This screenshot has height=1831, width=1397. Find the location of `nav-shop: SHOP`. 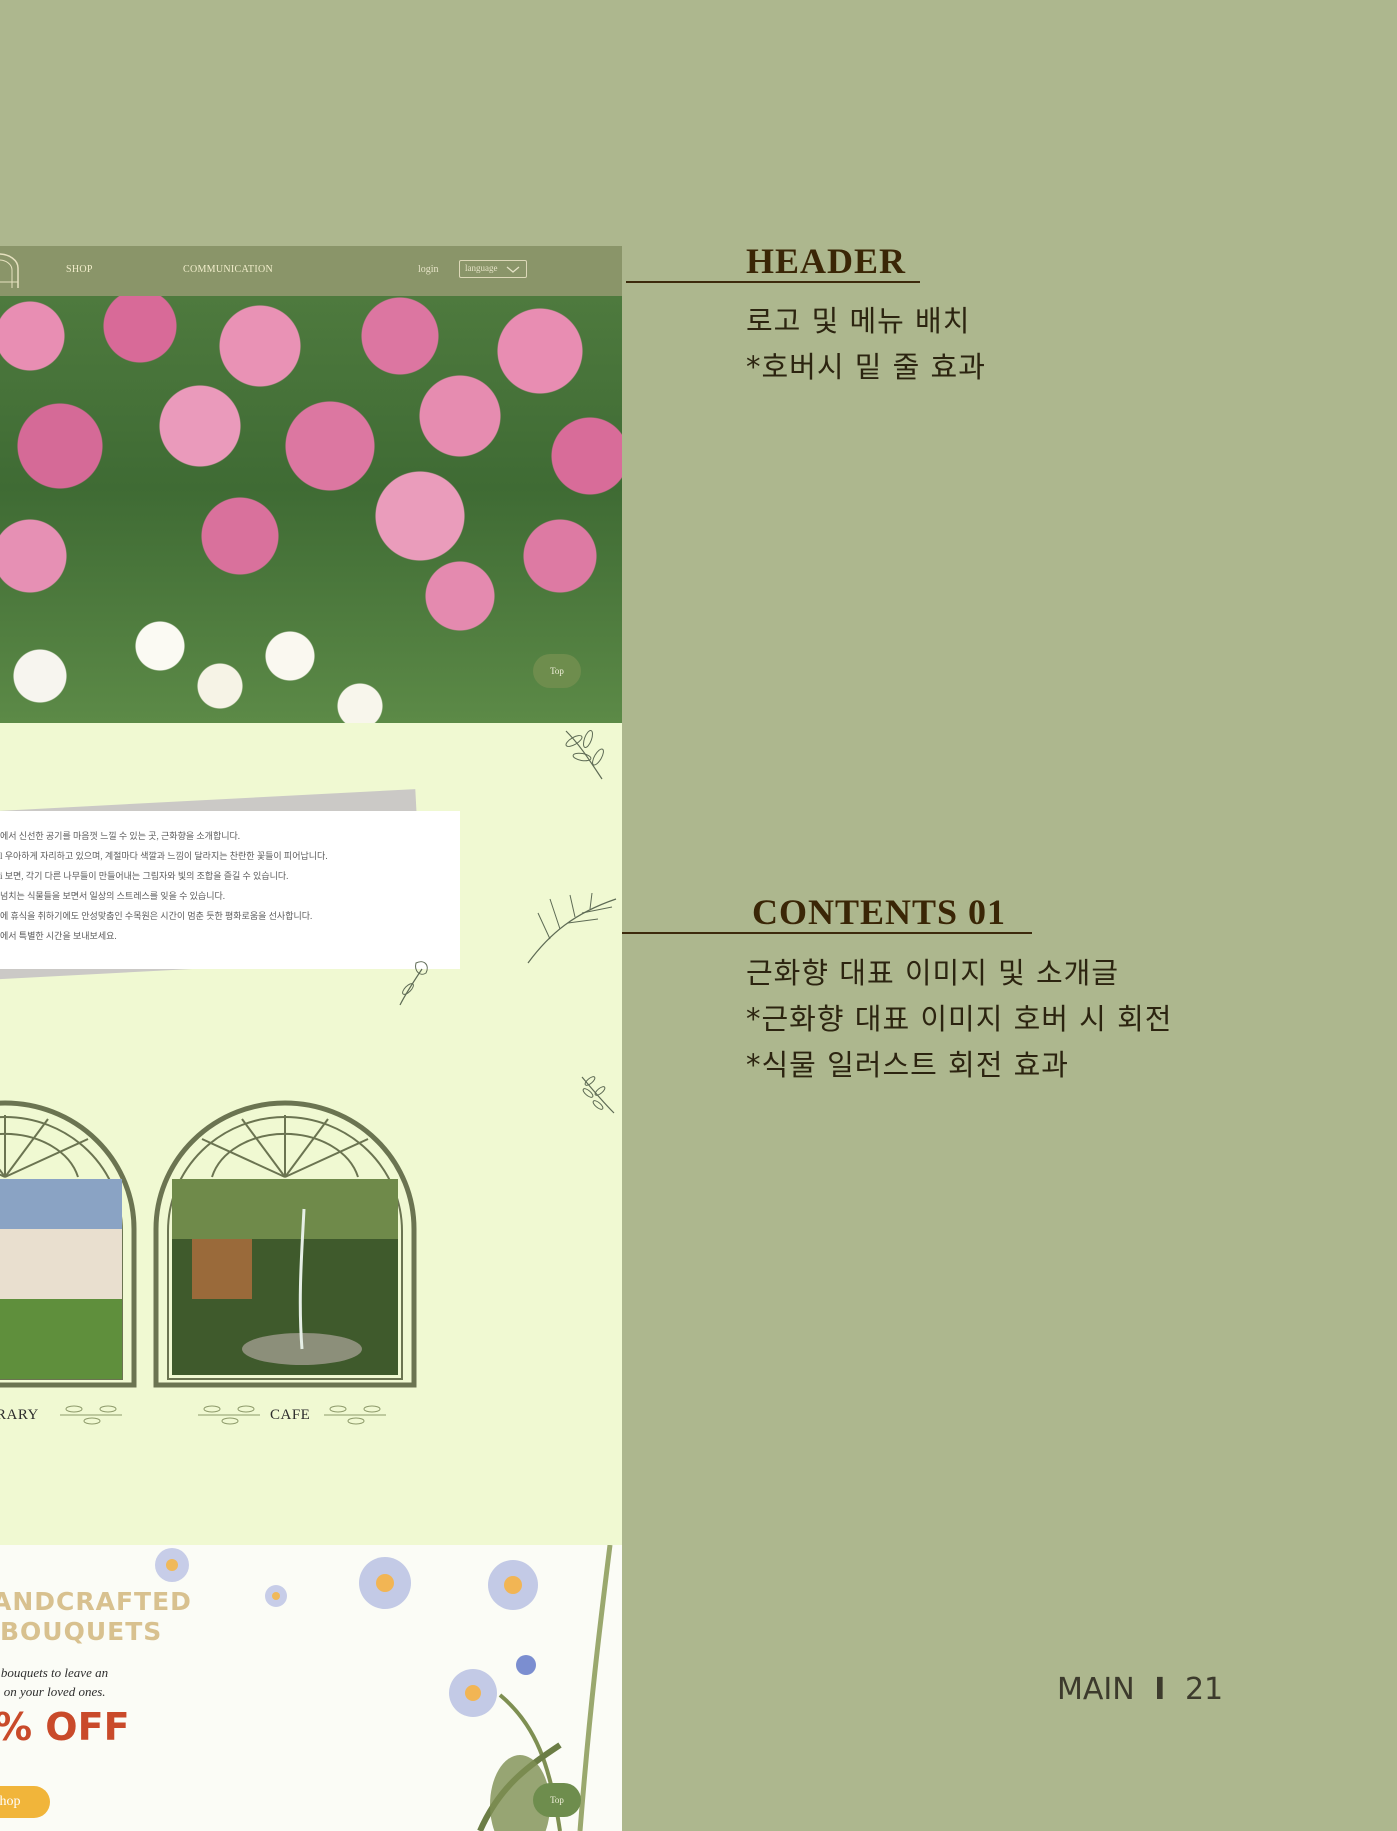

nav-shop: SHOP is located at coordinates (79, 269).